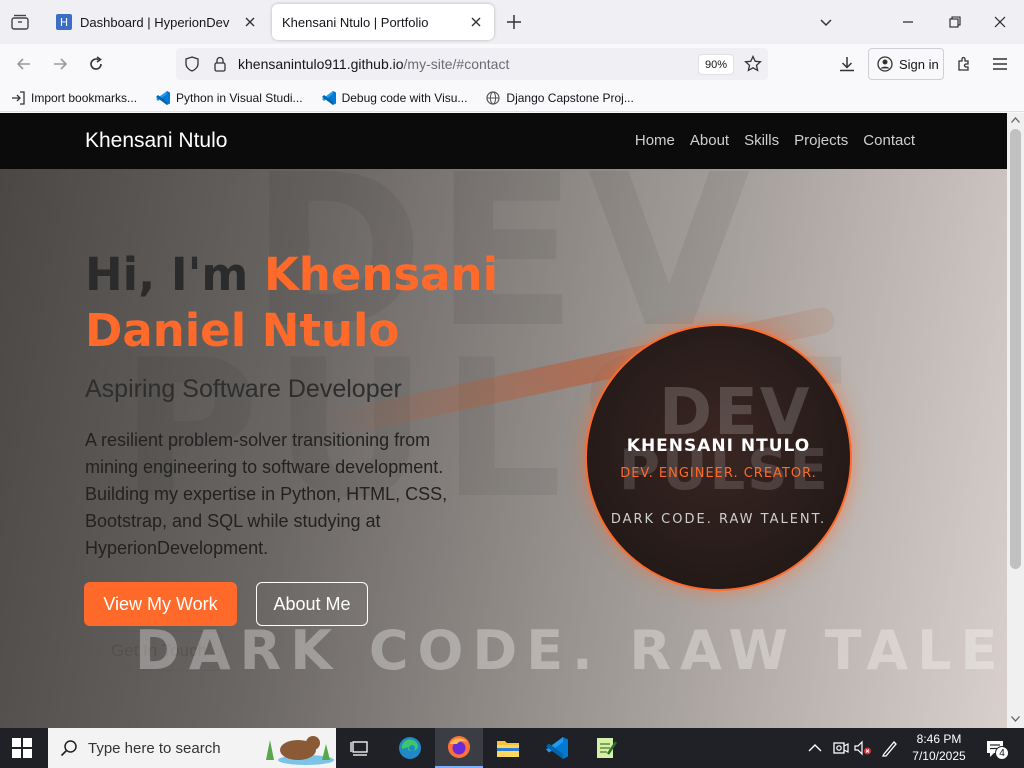  What do you see at coordinates (847, 64) in the screenshot?
I see `downloads-icon` at bounding box center [847, 64].